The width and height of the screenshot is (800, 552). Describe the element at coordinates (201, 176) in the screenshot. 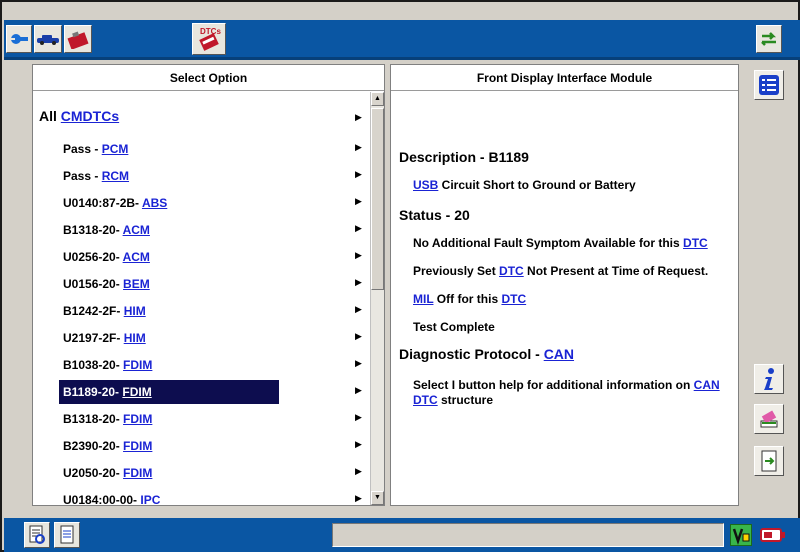

I see `list-item: Pass - RCM ▶` at that location.